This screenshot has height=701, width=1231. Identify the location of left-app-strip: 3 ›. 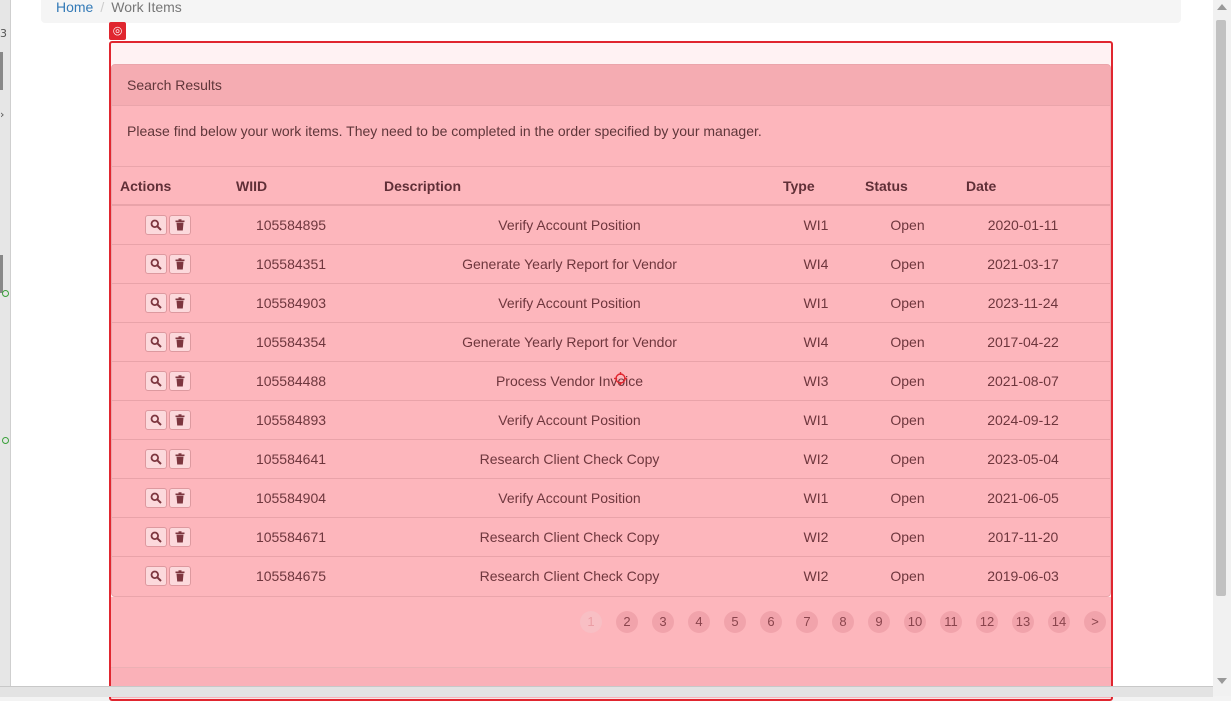
(5, 348).